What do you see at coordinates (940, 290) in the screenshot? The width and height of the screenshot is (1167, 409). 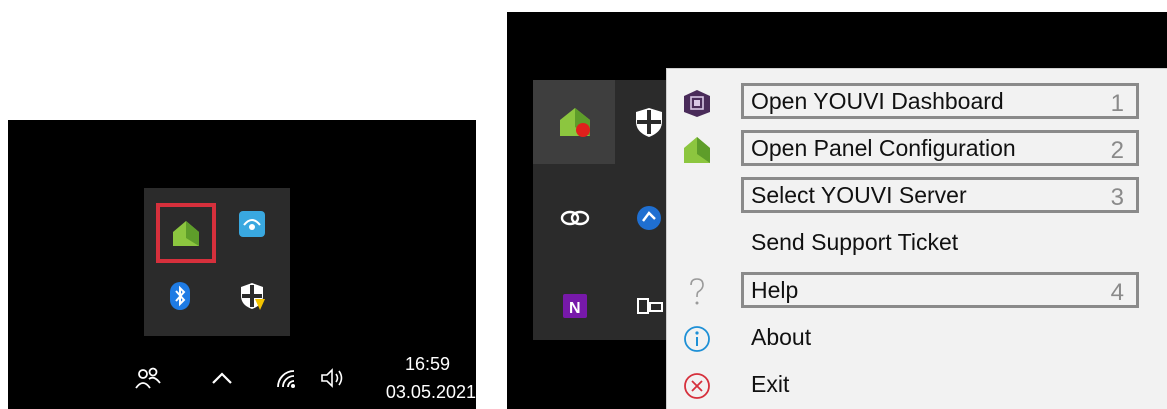 I see `annotation-box: 4` at bounding box center [940, 290].